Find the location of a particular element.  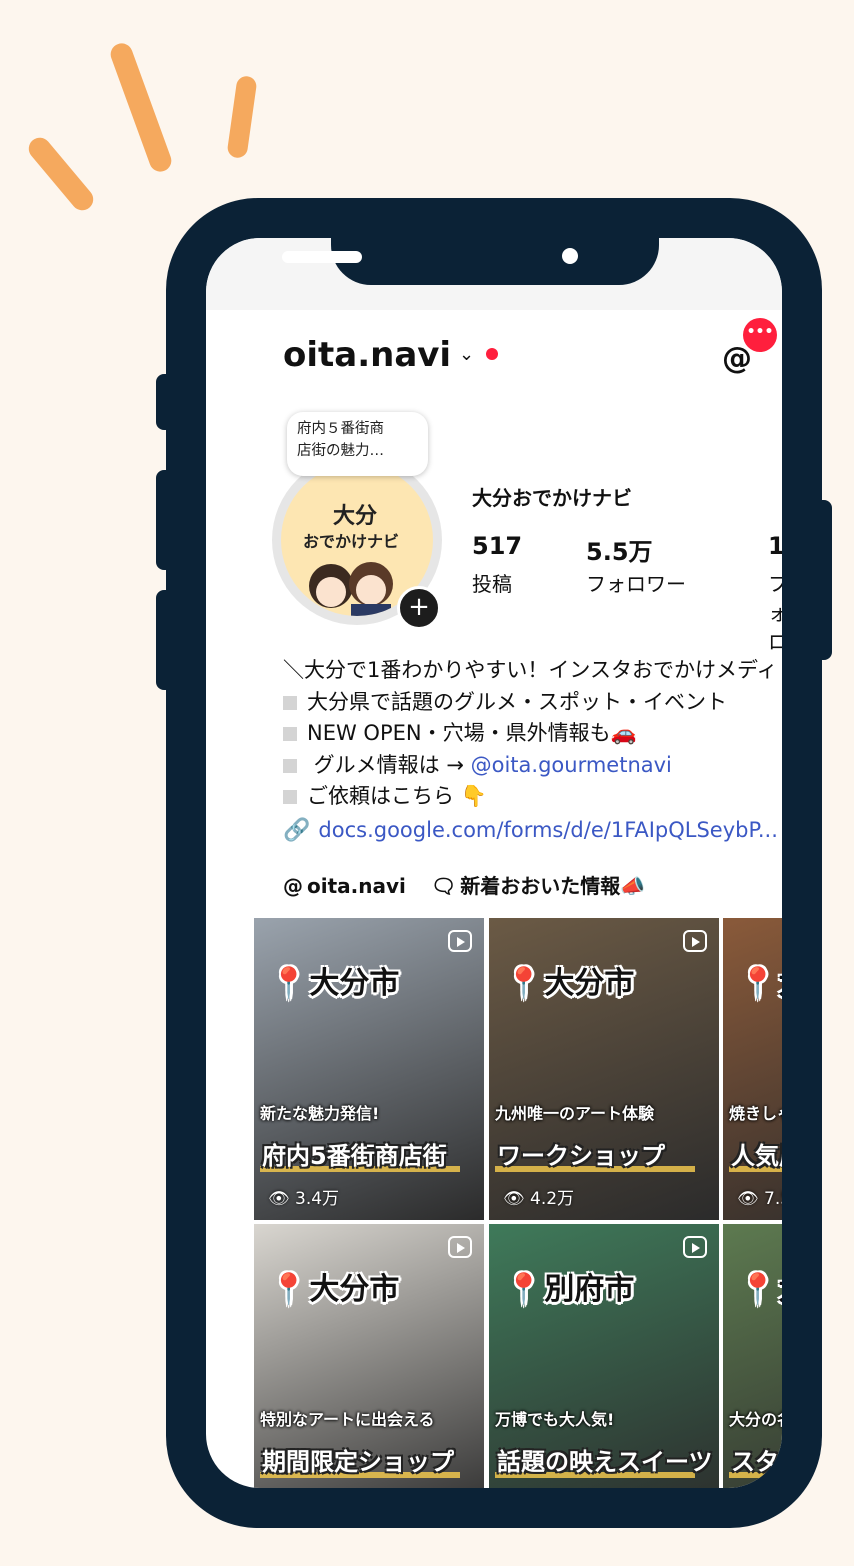

post-title: 話題の映えスイーツ is located at coordinates (605, 1462).